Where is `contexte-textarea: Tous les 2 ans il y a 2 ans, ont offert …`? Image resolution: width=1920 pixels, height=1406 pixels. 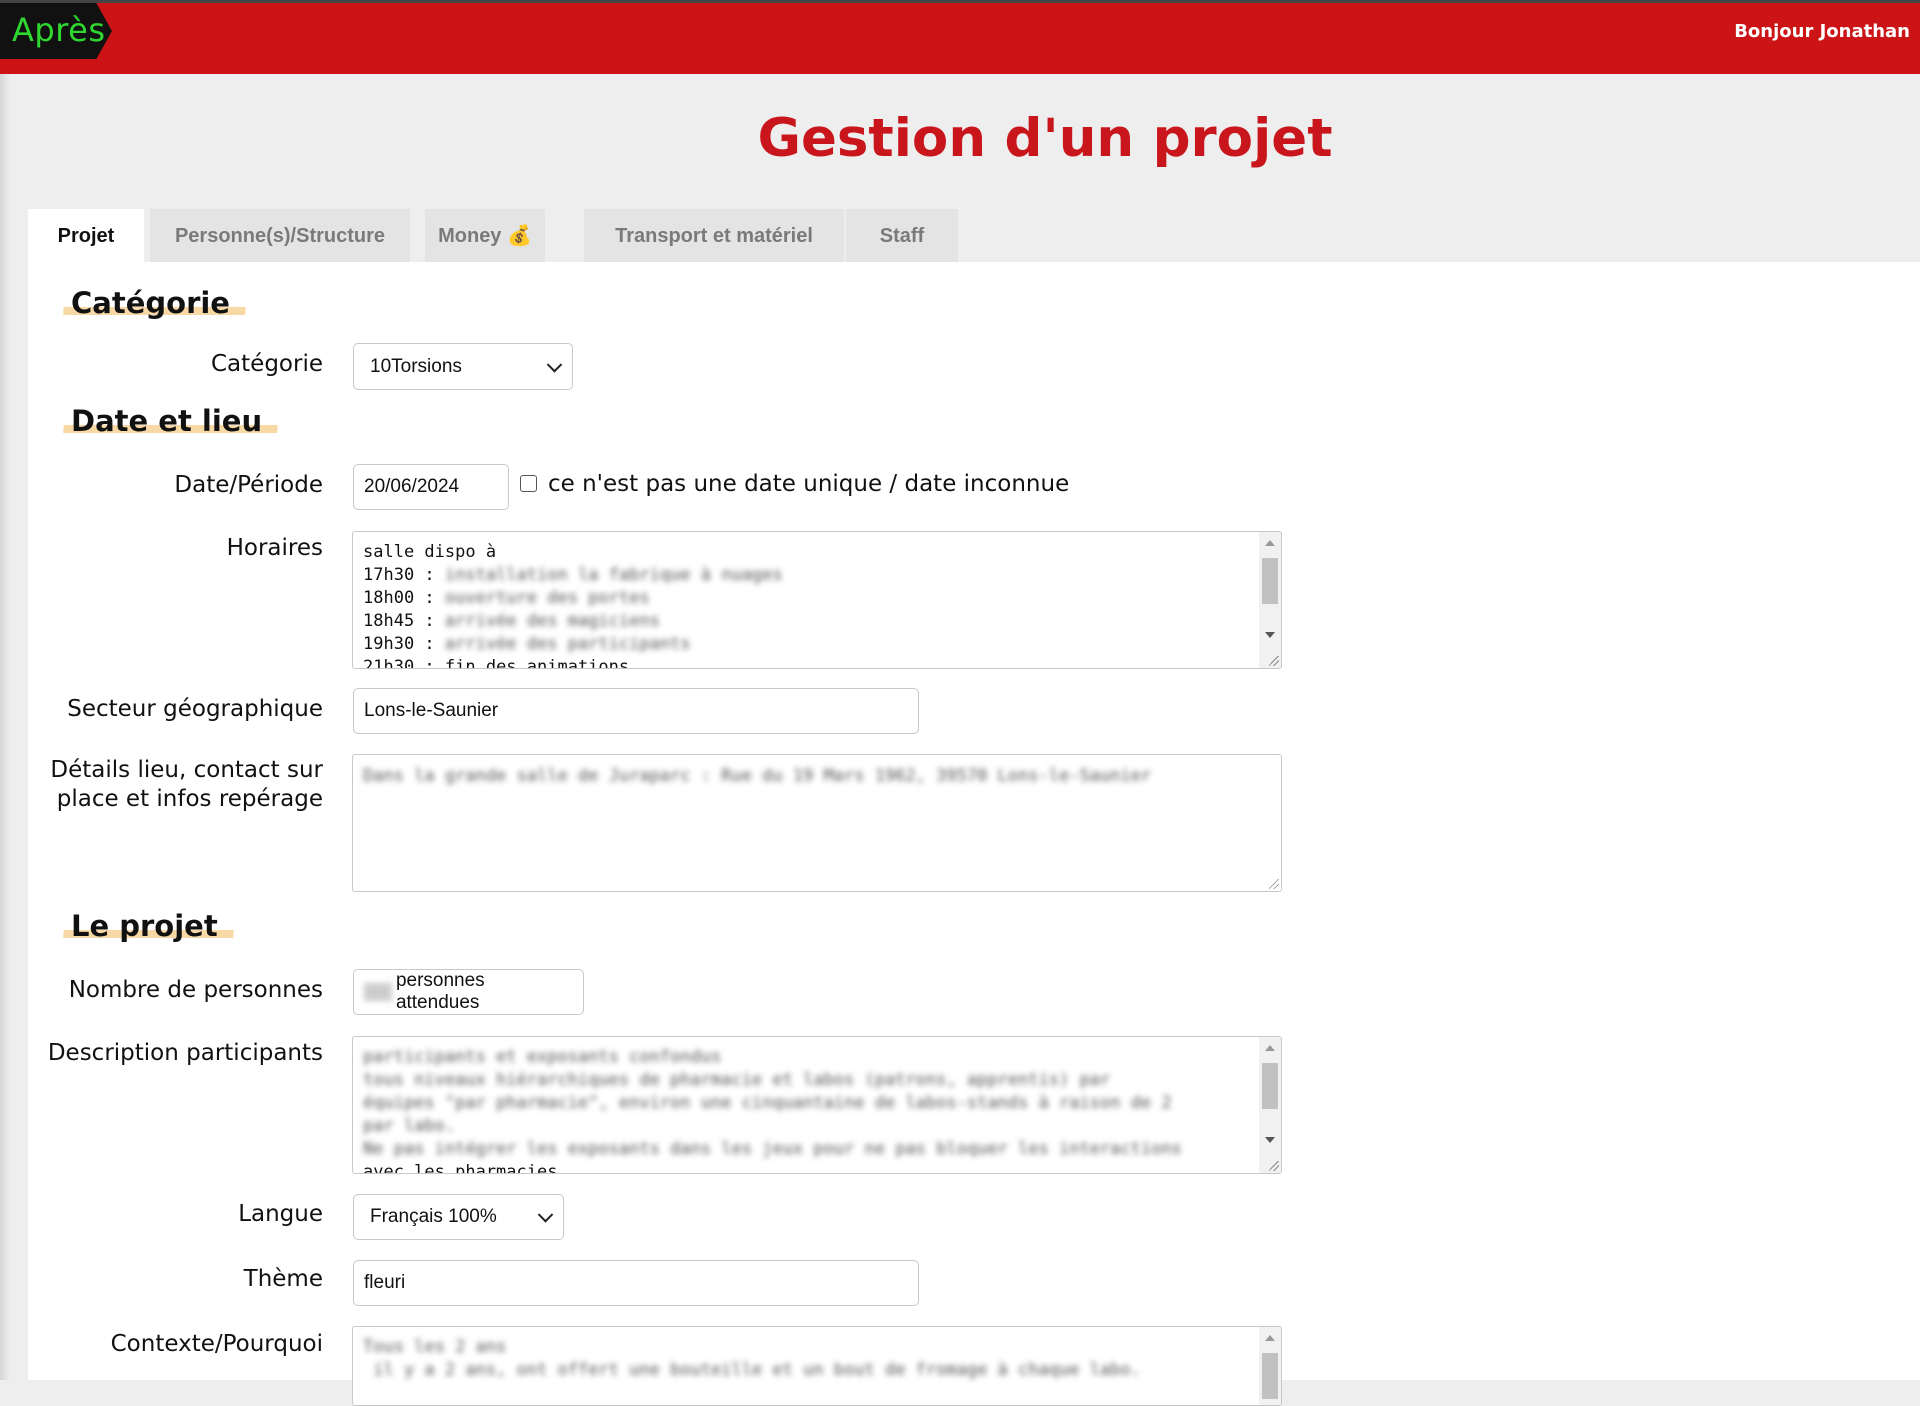
contexte-textarea: Tous les 2 ans il y a 2 ans, ont offert … is located at coordinates (817, 1366).